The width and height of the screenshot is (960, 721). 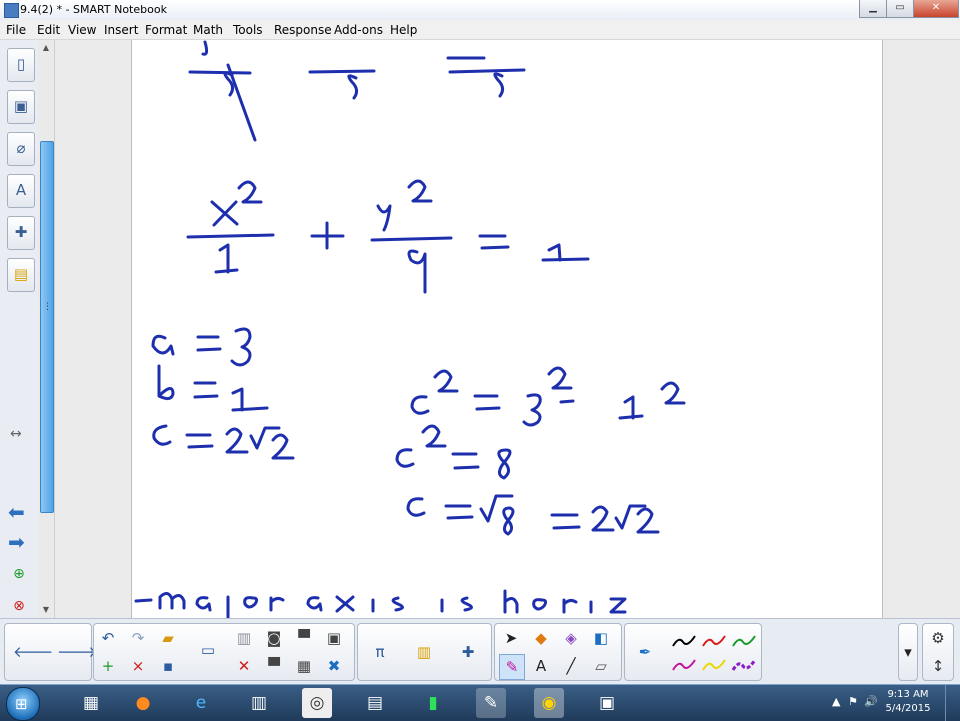 What do you see at coordinates (380, 652) in the screenshot?
I see `math-icon: π` at bounding box center [380, 652].